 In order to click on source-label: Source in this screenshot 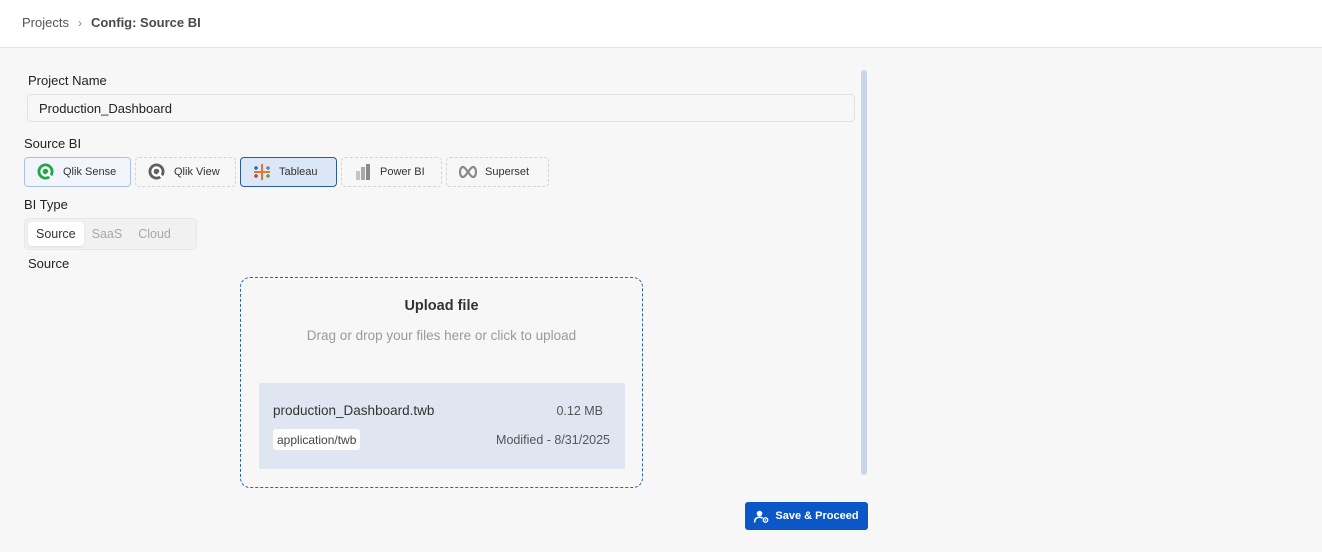, I will do `click(49, 263)`.